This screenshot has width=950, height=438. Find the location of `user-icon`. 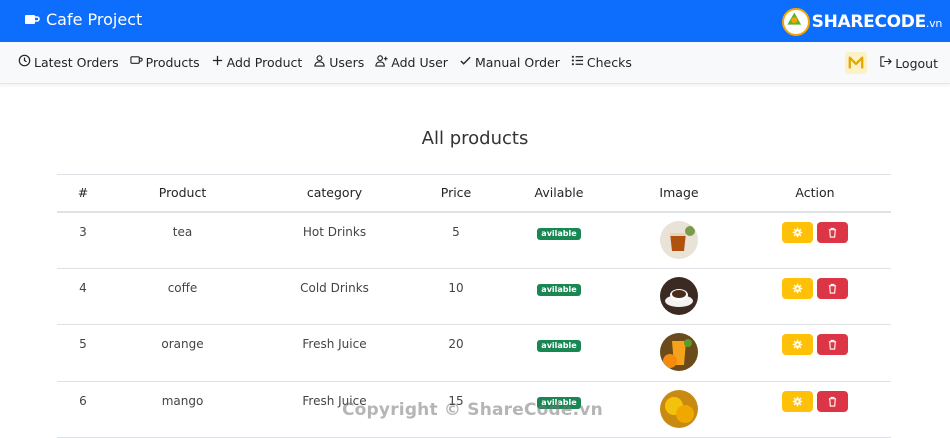

user-icon is located at coordinates (319, 62).